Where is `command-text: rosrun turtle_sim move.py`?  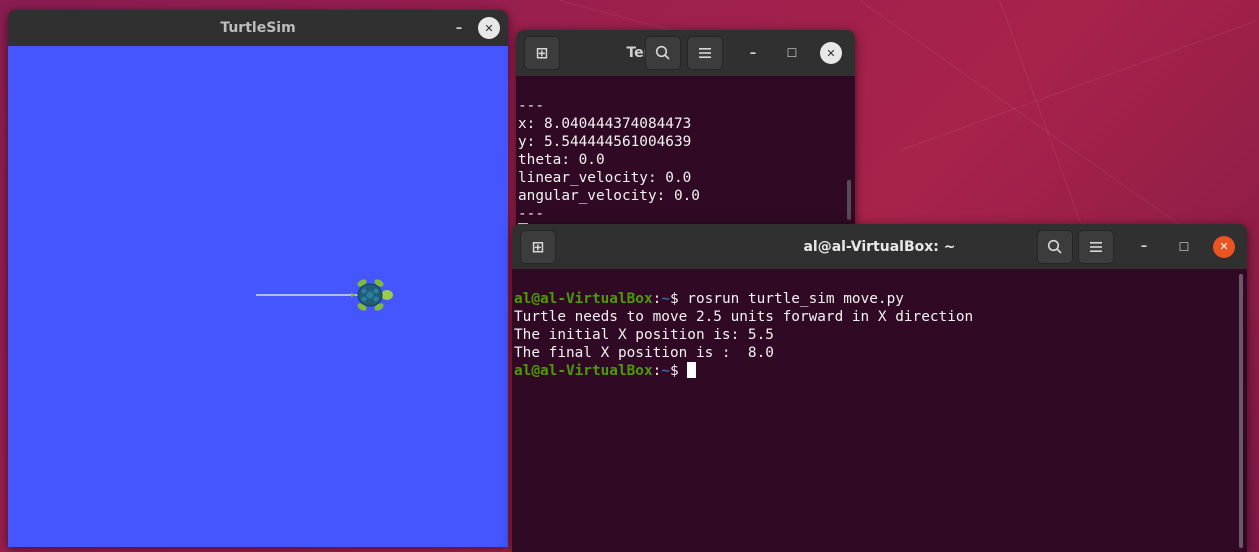 command-text: rosrun turtle_sim move.py is located at coordinates (791, 299).